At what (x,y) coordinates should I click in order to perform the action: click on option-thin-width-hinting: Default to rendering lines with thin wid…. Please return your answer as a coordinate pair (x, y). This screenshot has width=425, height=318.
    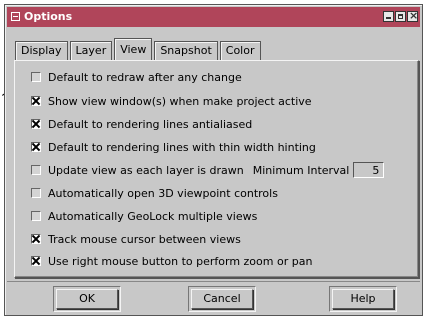
    Looking at the image, I should click on (173, 147).